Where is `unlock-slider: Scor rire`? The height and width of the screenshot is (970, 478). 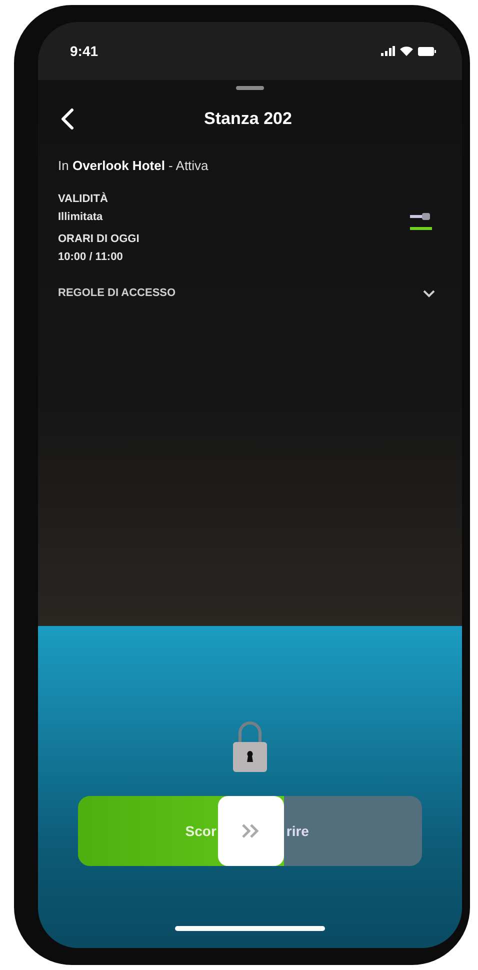 unlock-slider: Scor rire is located at coordinates (250, 831).